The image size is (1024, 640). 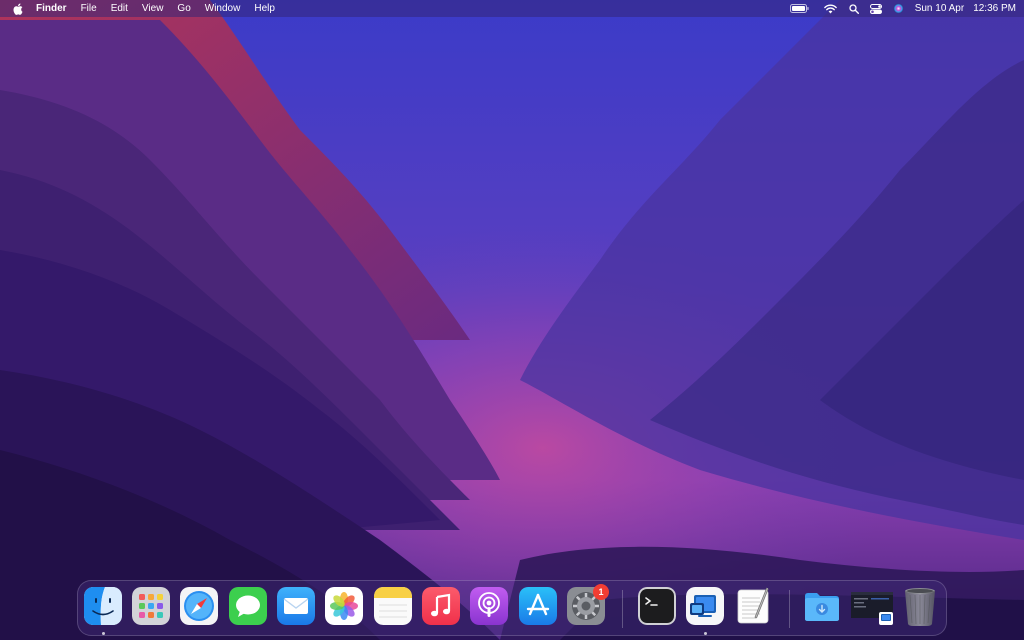 What do you see at coordinates (199, 606) in the screenshot?
I see `safari-icon` at bounding box center [199, 606].